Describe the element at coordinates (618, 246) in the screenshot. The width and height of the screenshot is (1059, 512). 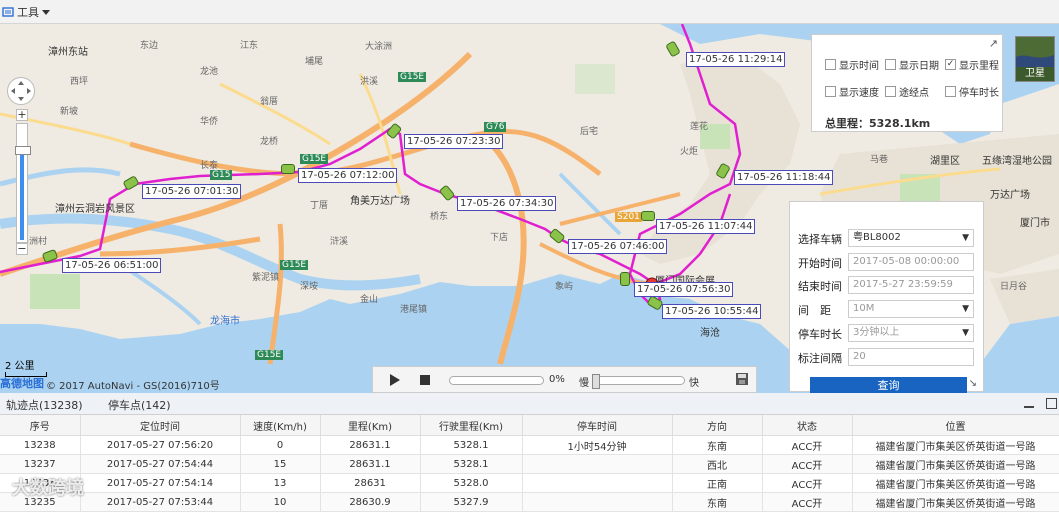
I see `track-time-label: 17-05-26 07:46:00` at that location.